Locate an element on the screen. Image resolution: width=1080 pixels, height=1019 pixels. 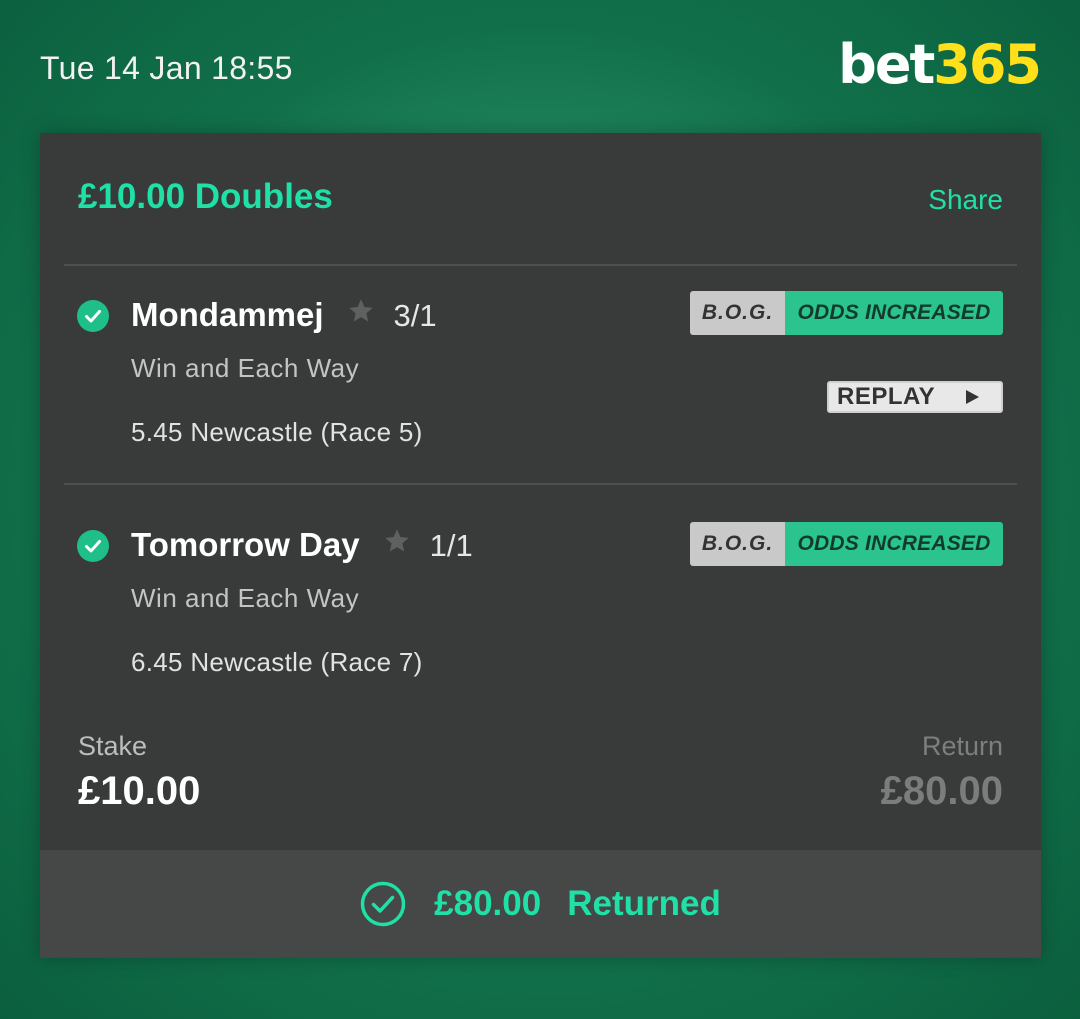
replay-label: REPLAY is located at coordinates (886, 396).